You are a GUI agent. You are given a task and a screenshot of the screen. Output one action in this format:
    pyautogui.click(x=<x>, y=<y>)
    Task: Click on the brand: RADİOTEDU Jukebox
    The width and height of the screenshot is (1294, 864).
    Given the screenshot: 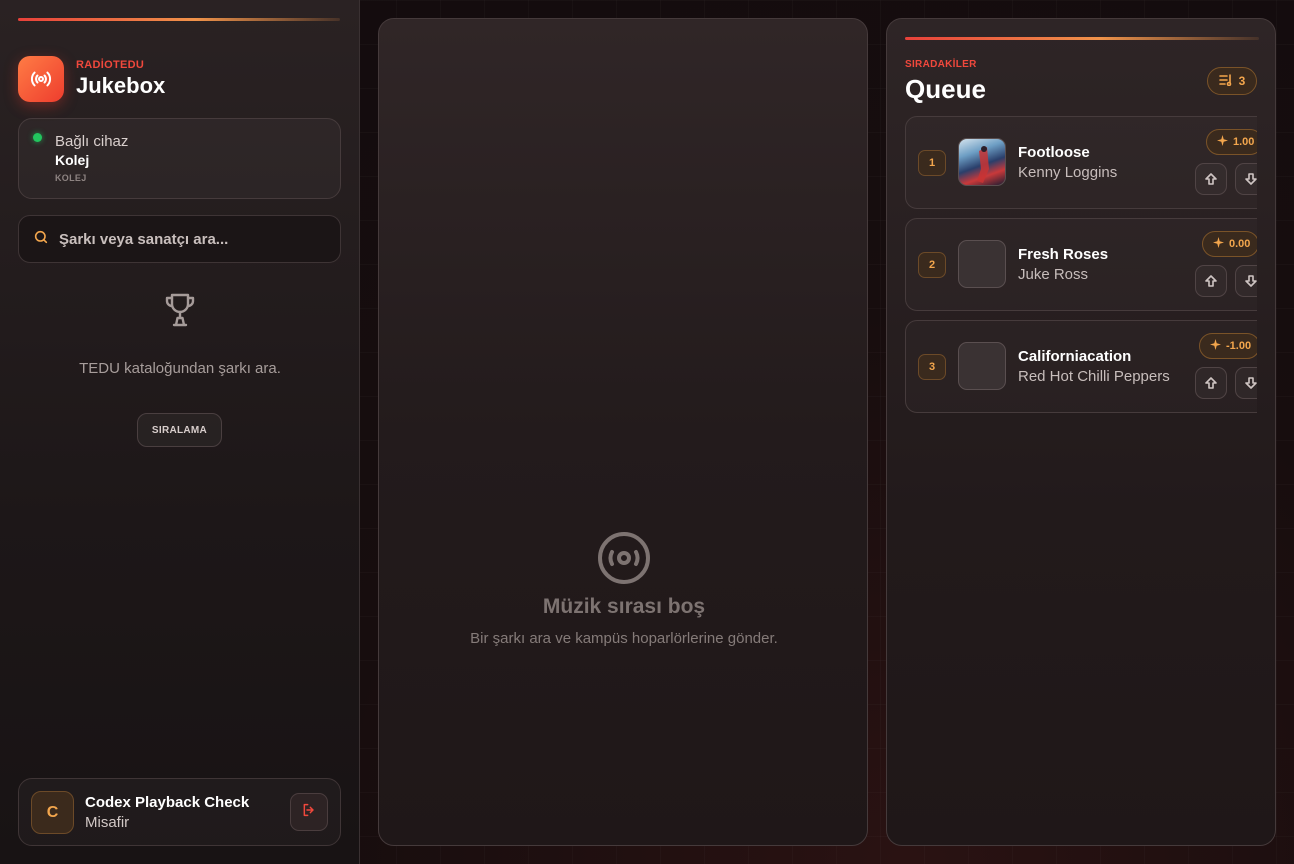 What is the action you would take?
    pyautogui.click(x=91, y=79)
    